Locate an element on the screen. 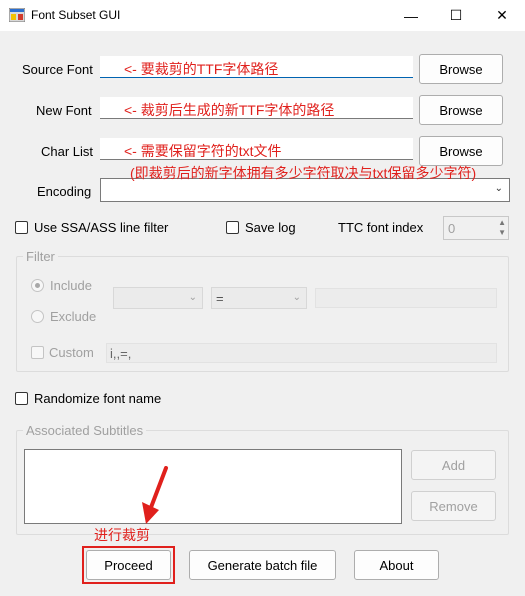 This screenshot has height=596, width=525. char-list-annotation-detail: (即裁剪后的新字体拥有多少字符取决与txt保留多少字符) is located at coordinates (303, 173).